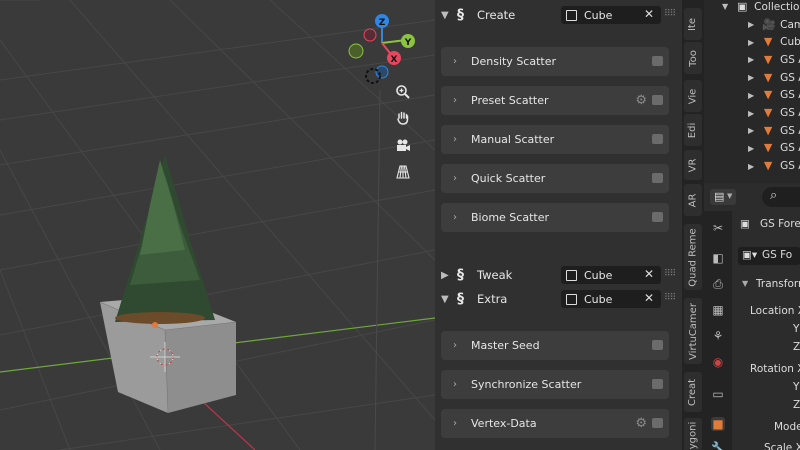 The height and width of the screenshot is (450, 800). I want to click on subpanel-synchronize-scatter: › Synchronize Scatter, so click(555, 384).